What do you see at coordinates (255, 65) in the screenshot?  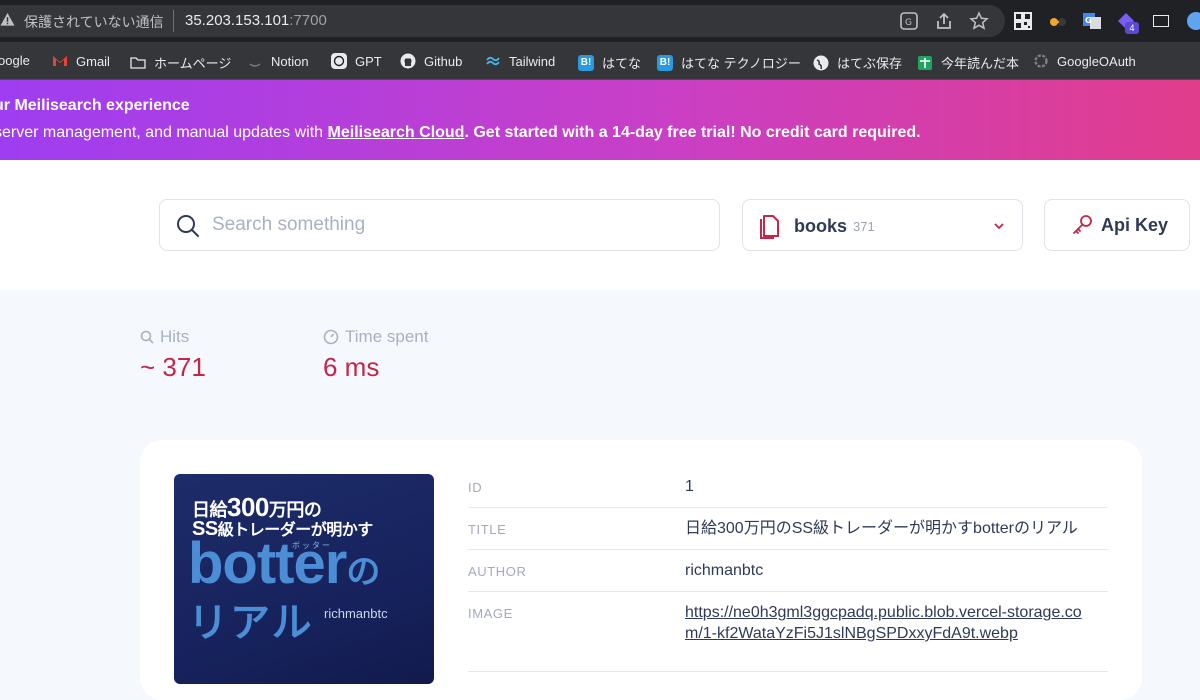 I see `notion-icon` at bounding box center [255, 65].